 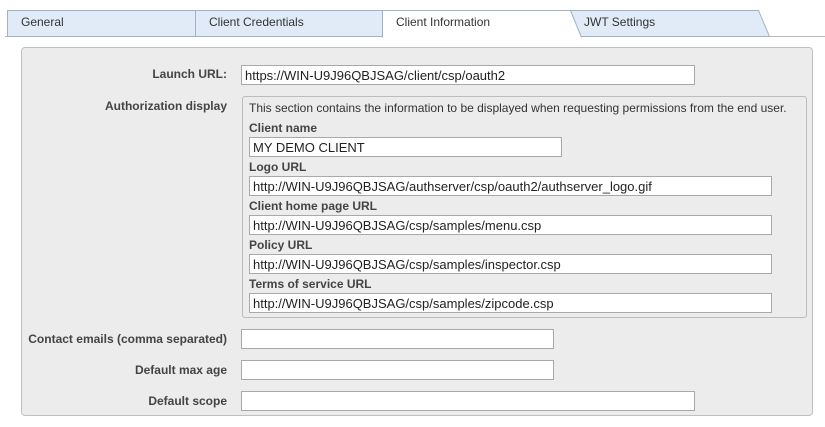 What do you see at coordinates (283, 128) in the screenshot?
I see `client-name-label: Client name` at bounding box center [283, 128].